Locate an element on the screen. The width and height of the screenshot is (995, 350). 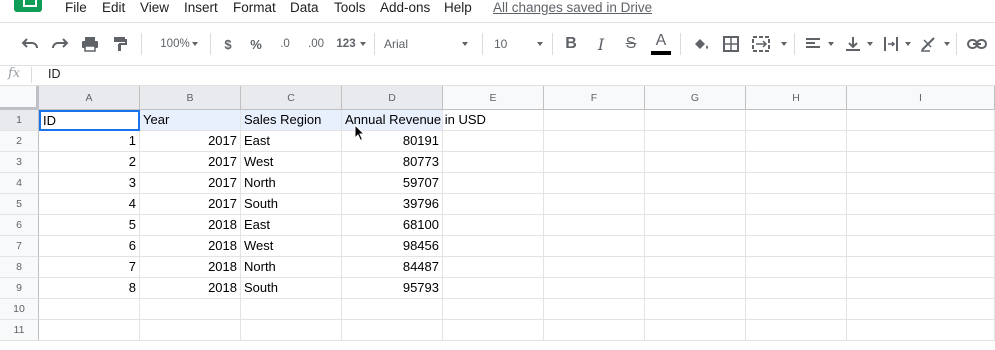
cell-h8 is located at coordinates (796, 267).